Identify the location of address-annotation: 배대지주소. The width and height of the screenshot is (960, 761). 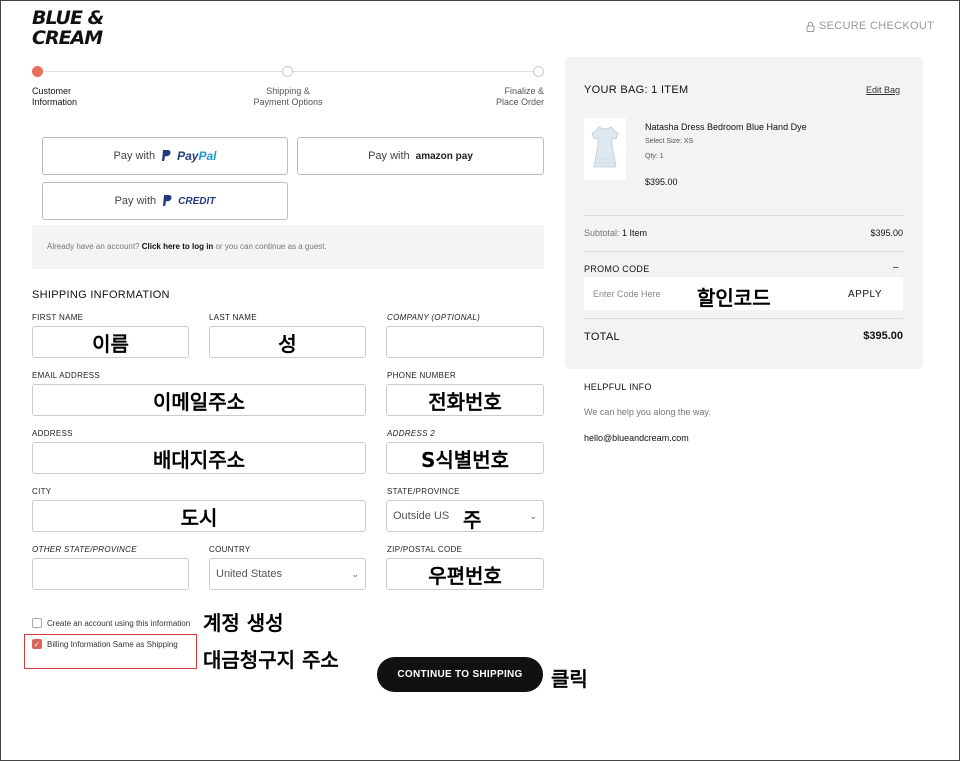
(199, 459).